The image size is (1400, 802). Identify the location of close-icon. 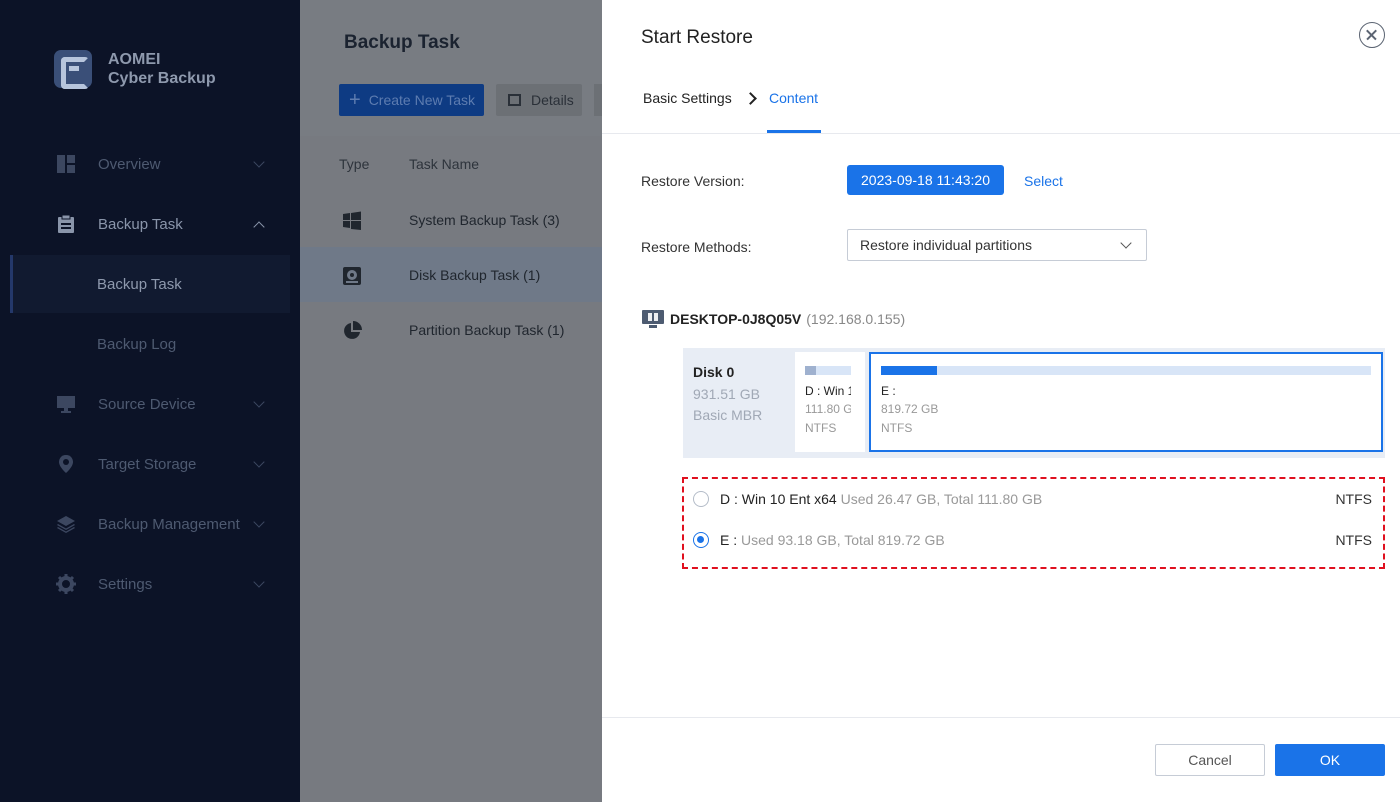
(1372, 35).